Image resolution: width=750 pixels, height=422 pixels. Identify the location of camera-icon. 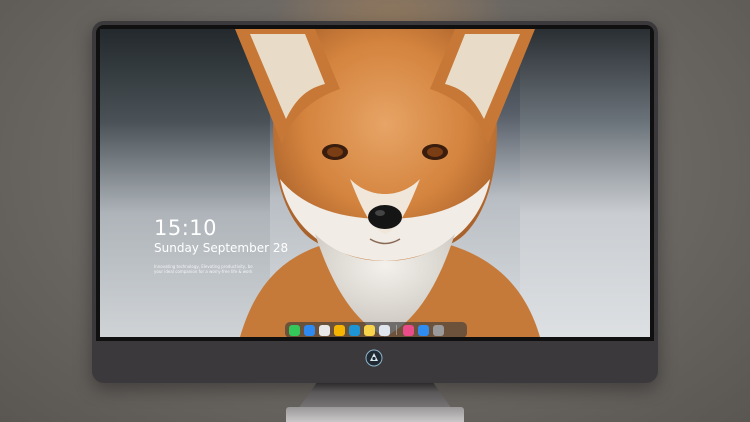
(438, 330).